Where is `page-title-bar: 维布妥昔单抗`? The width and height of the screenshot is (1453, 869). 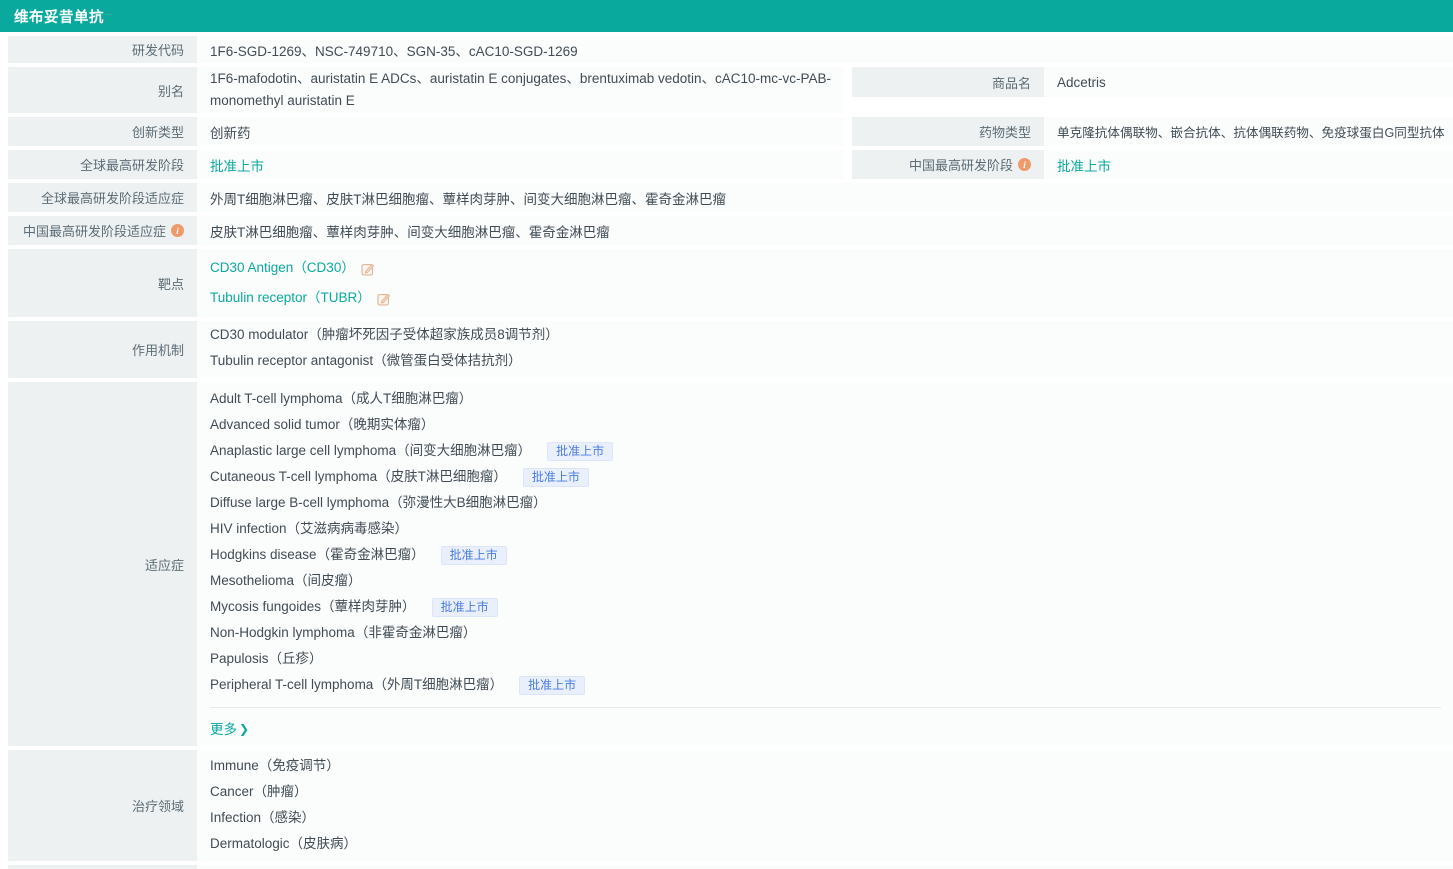
page-title-bar: 维布妥昔单抗 is located at coordinates (726, 16).